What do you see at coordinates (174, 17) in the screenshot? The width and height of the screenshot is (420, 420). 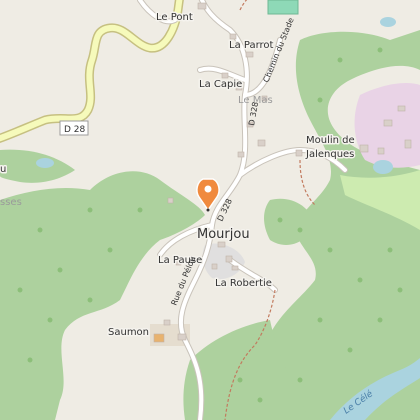 I see `place-le-pont: Le Pont` at bounding box center [174, 17].